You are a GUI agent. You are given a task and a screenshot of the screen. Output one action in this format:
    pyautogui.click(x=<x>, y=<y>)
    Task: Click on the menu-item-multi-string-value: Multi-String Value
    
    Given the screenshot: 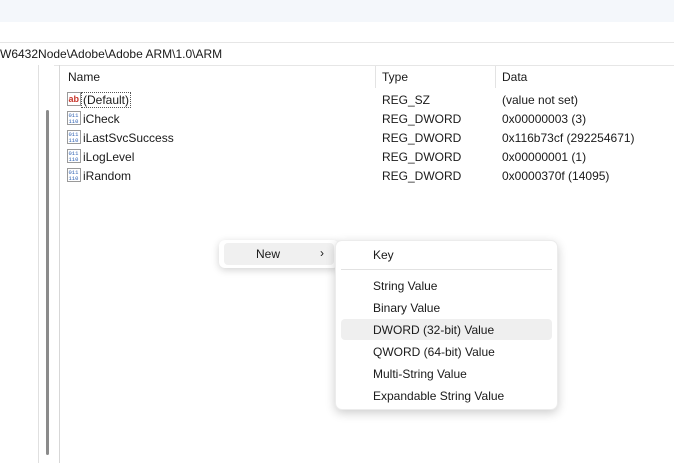 What is the action you would take?
    pyautogui.click(x=446, y=373)
    